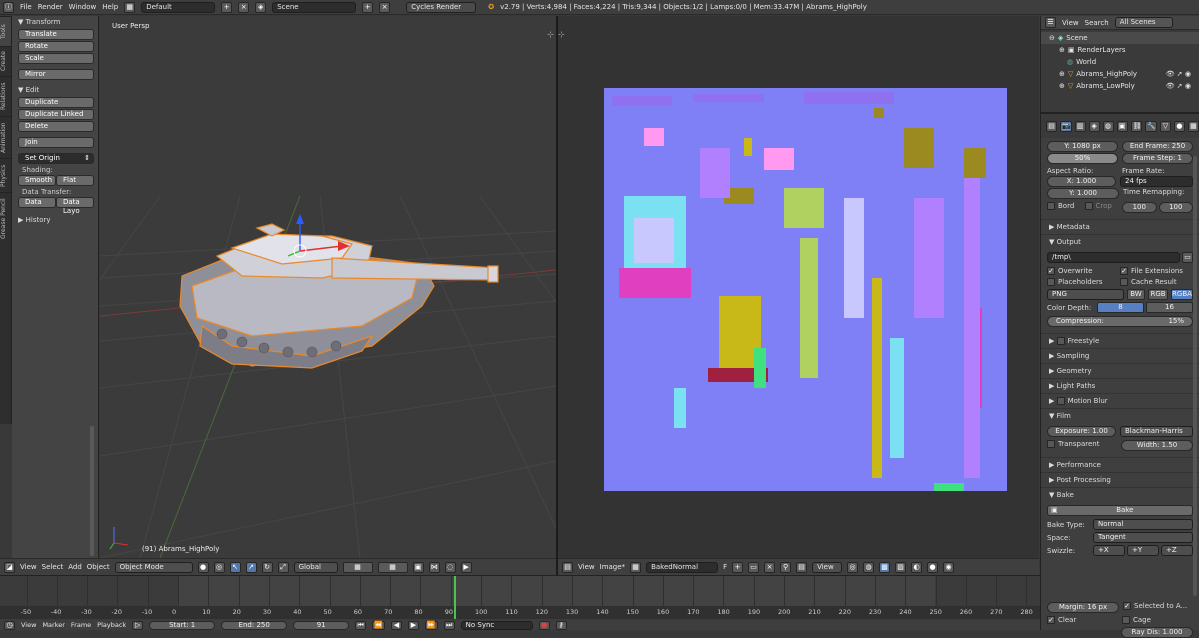 This screenshot has width=1199, height=638. I want to click on view-mode-icon: ▤, so click(802, 567).